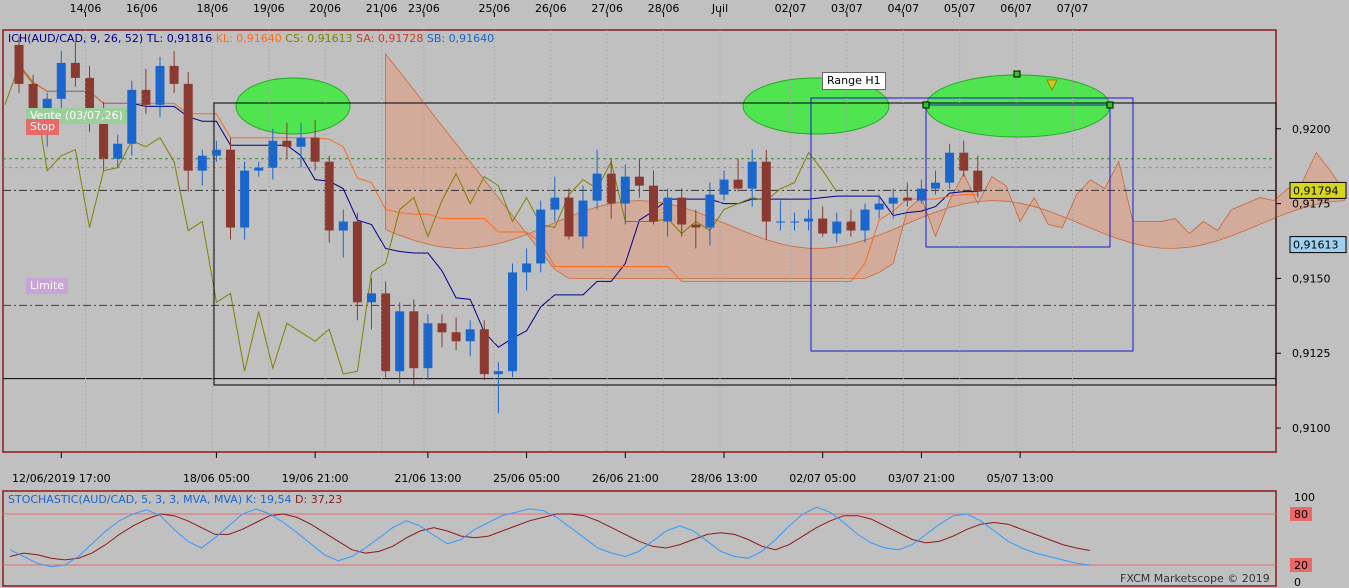  I want to click on stoch-y-tick-label: 20, so click(1301, 565).